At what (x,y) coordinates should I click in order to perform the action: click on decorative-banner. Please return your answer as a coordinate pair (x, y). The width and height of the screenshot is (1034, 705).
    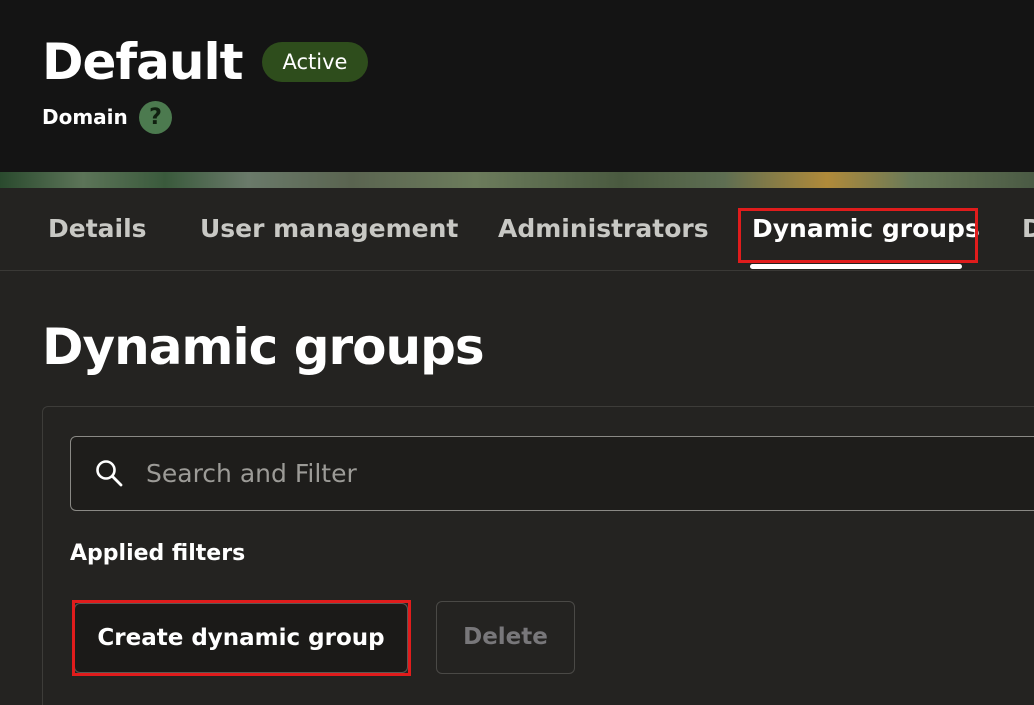
    Looking at the image, I should click on (517, 180).